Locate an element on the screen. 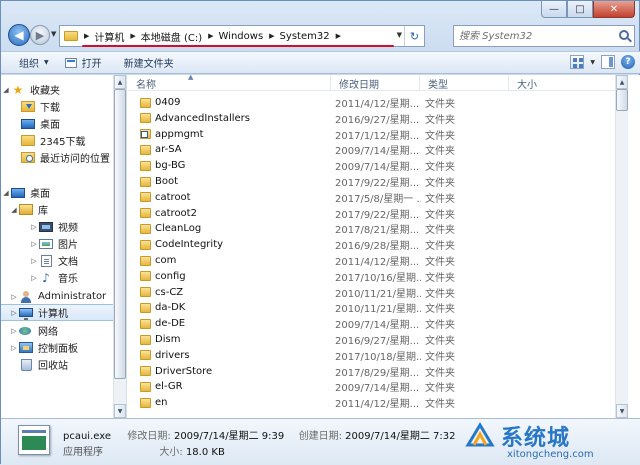 Image resolution: width=640 pixels, height=465 pixels. address-history-dropdown: ▼ is located at coordinates (399, 35).